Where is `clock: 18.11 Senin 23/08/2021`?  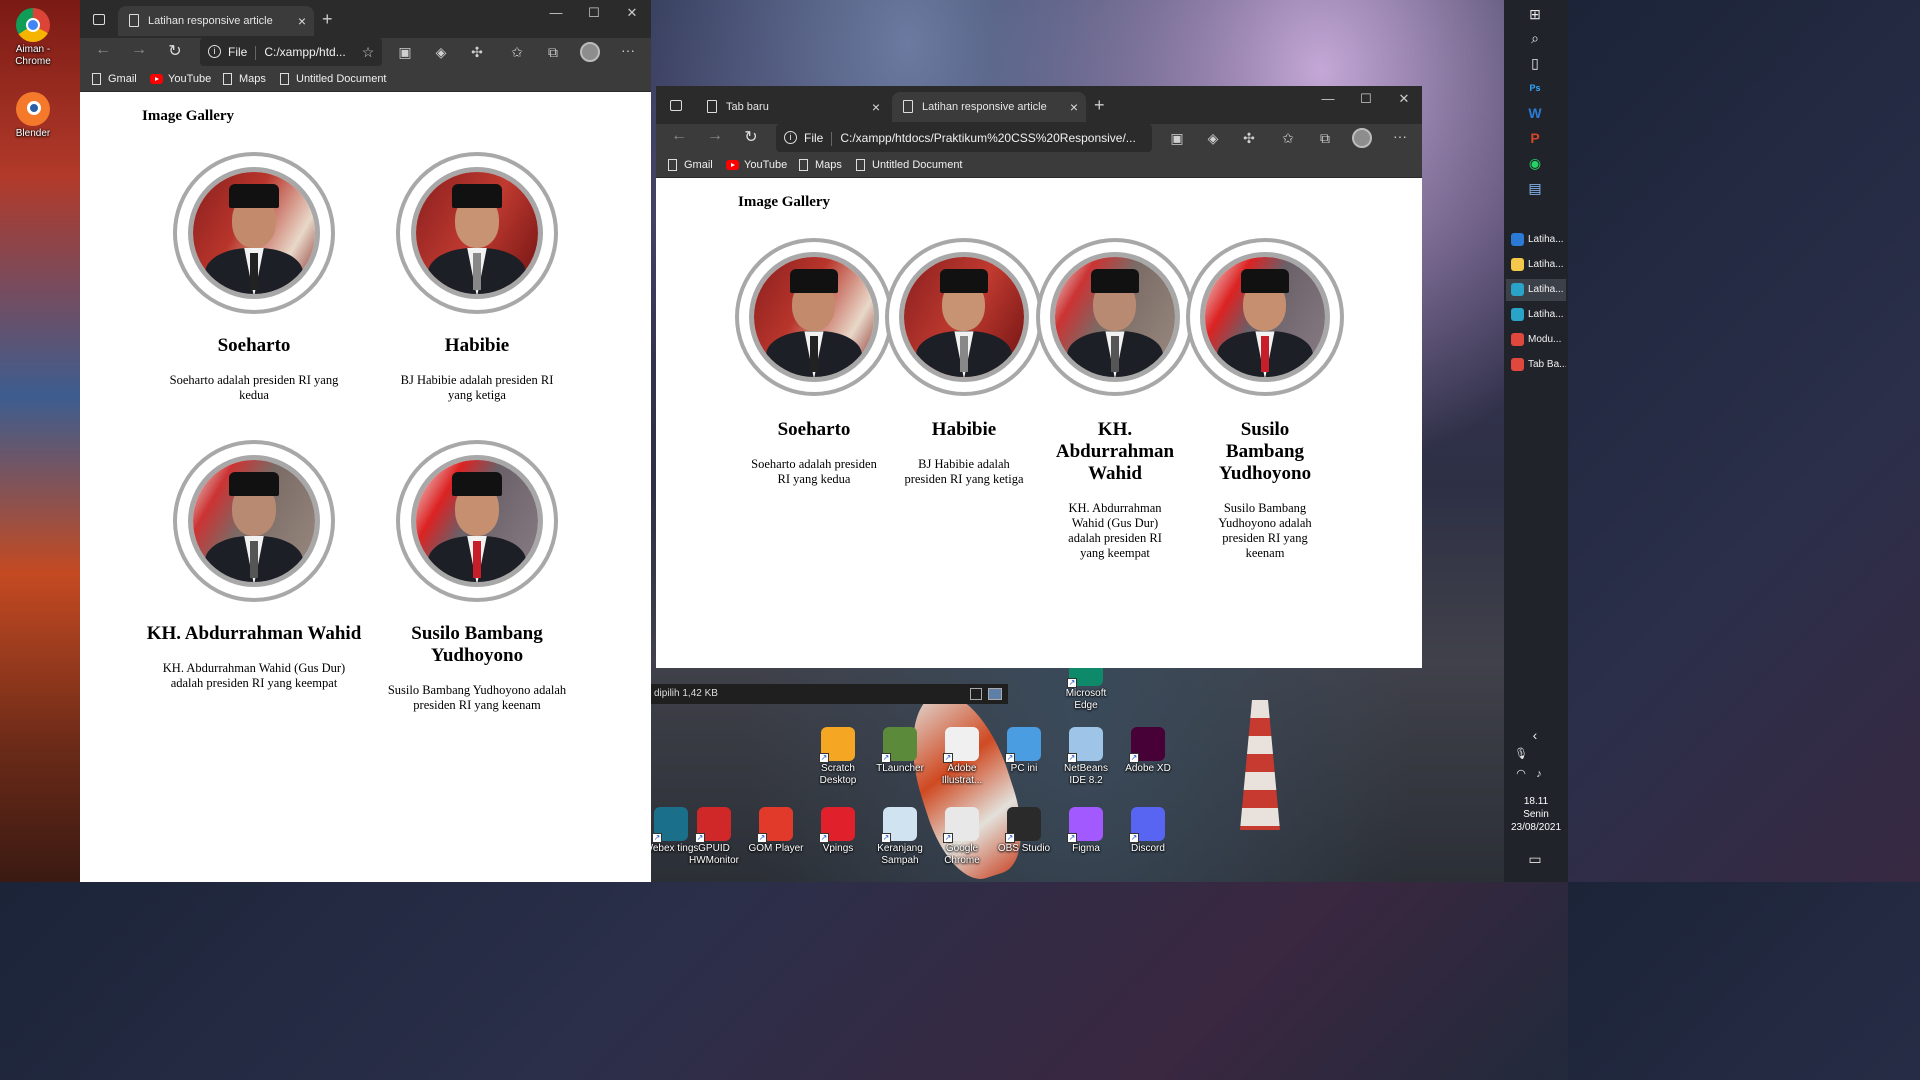
clock: 18.11 Senin 23/08/2021 is located at coordinates (1536, 814).